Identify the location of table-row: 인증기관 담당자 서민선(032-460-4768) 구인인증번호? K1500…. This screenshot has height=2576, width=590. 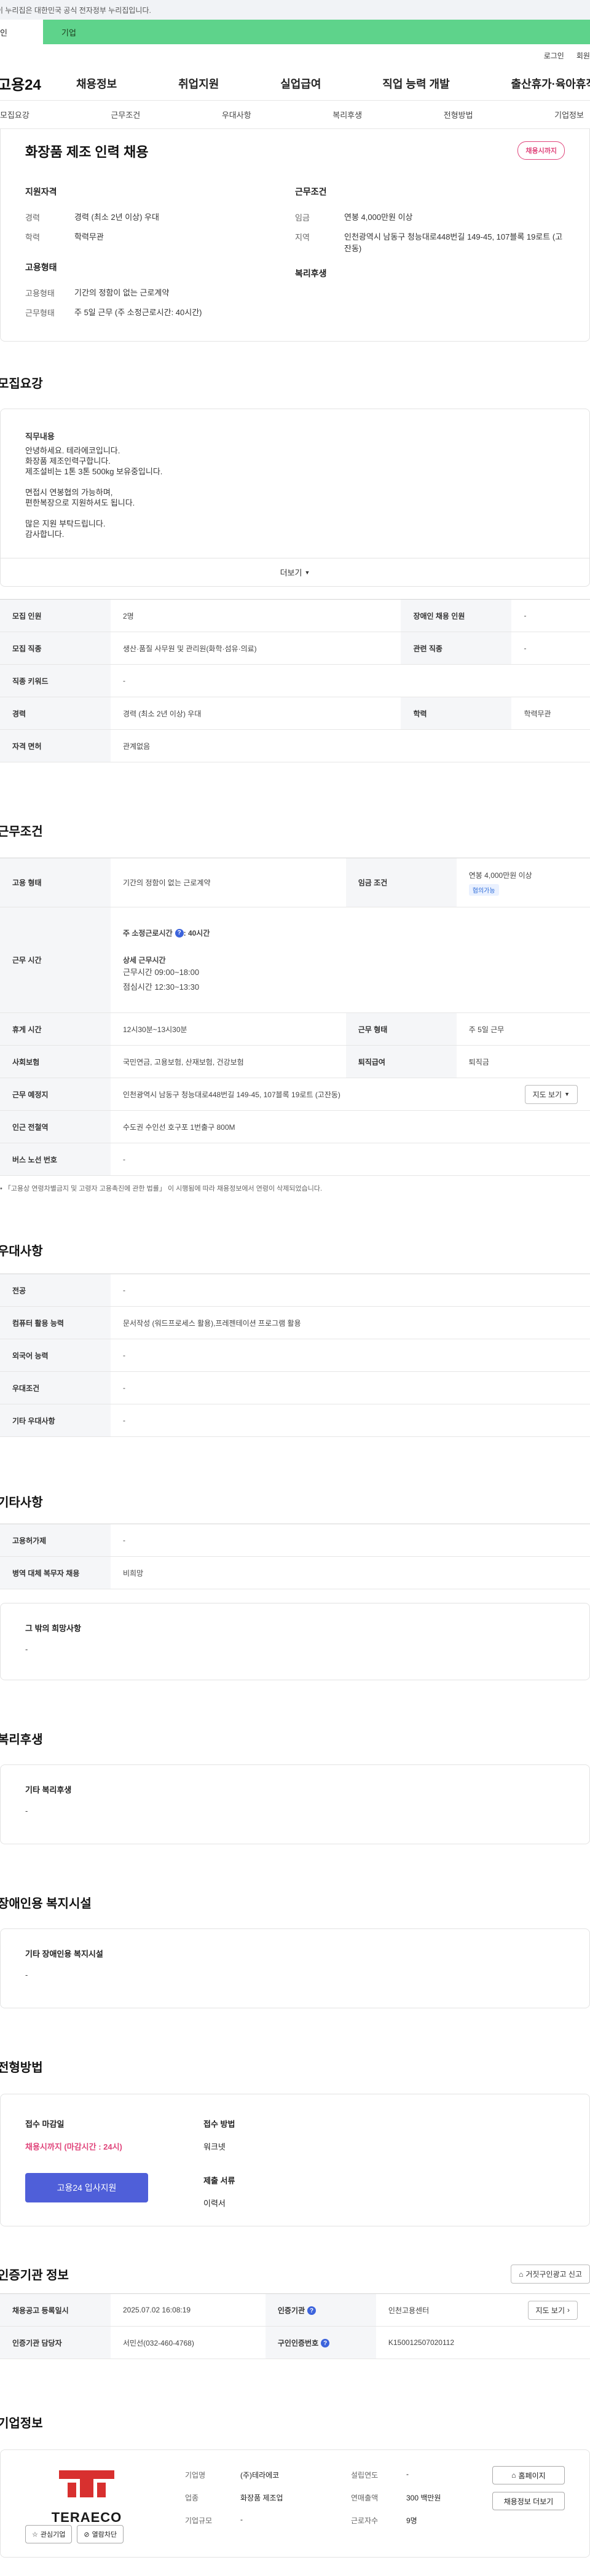
(295, 2343).